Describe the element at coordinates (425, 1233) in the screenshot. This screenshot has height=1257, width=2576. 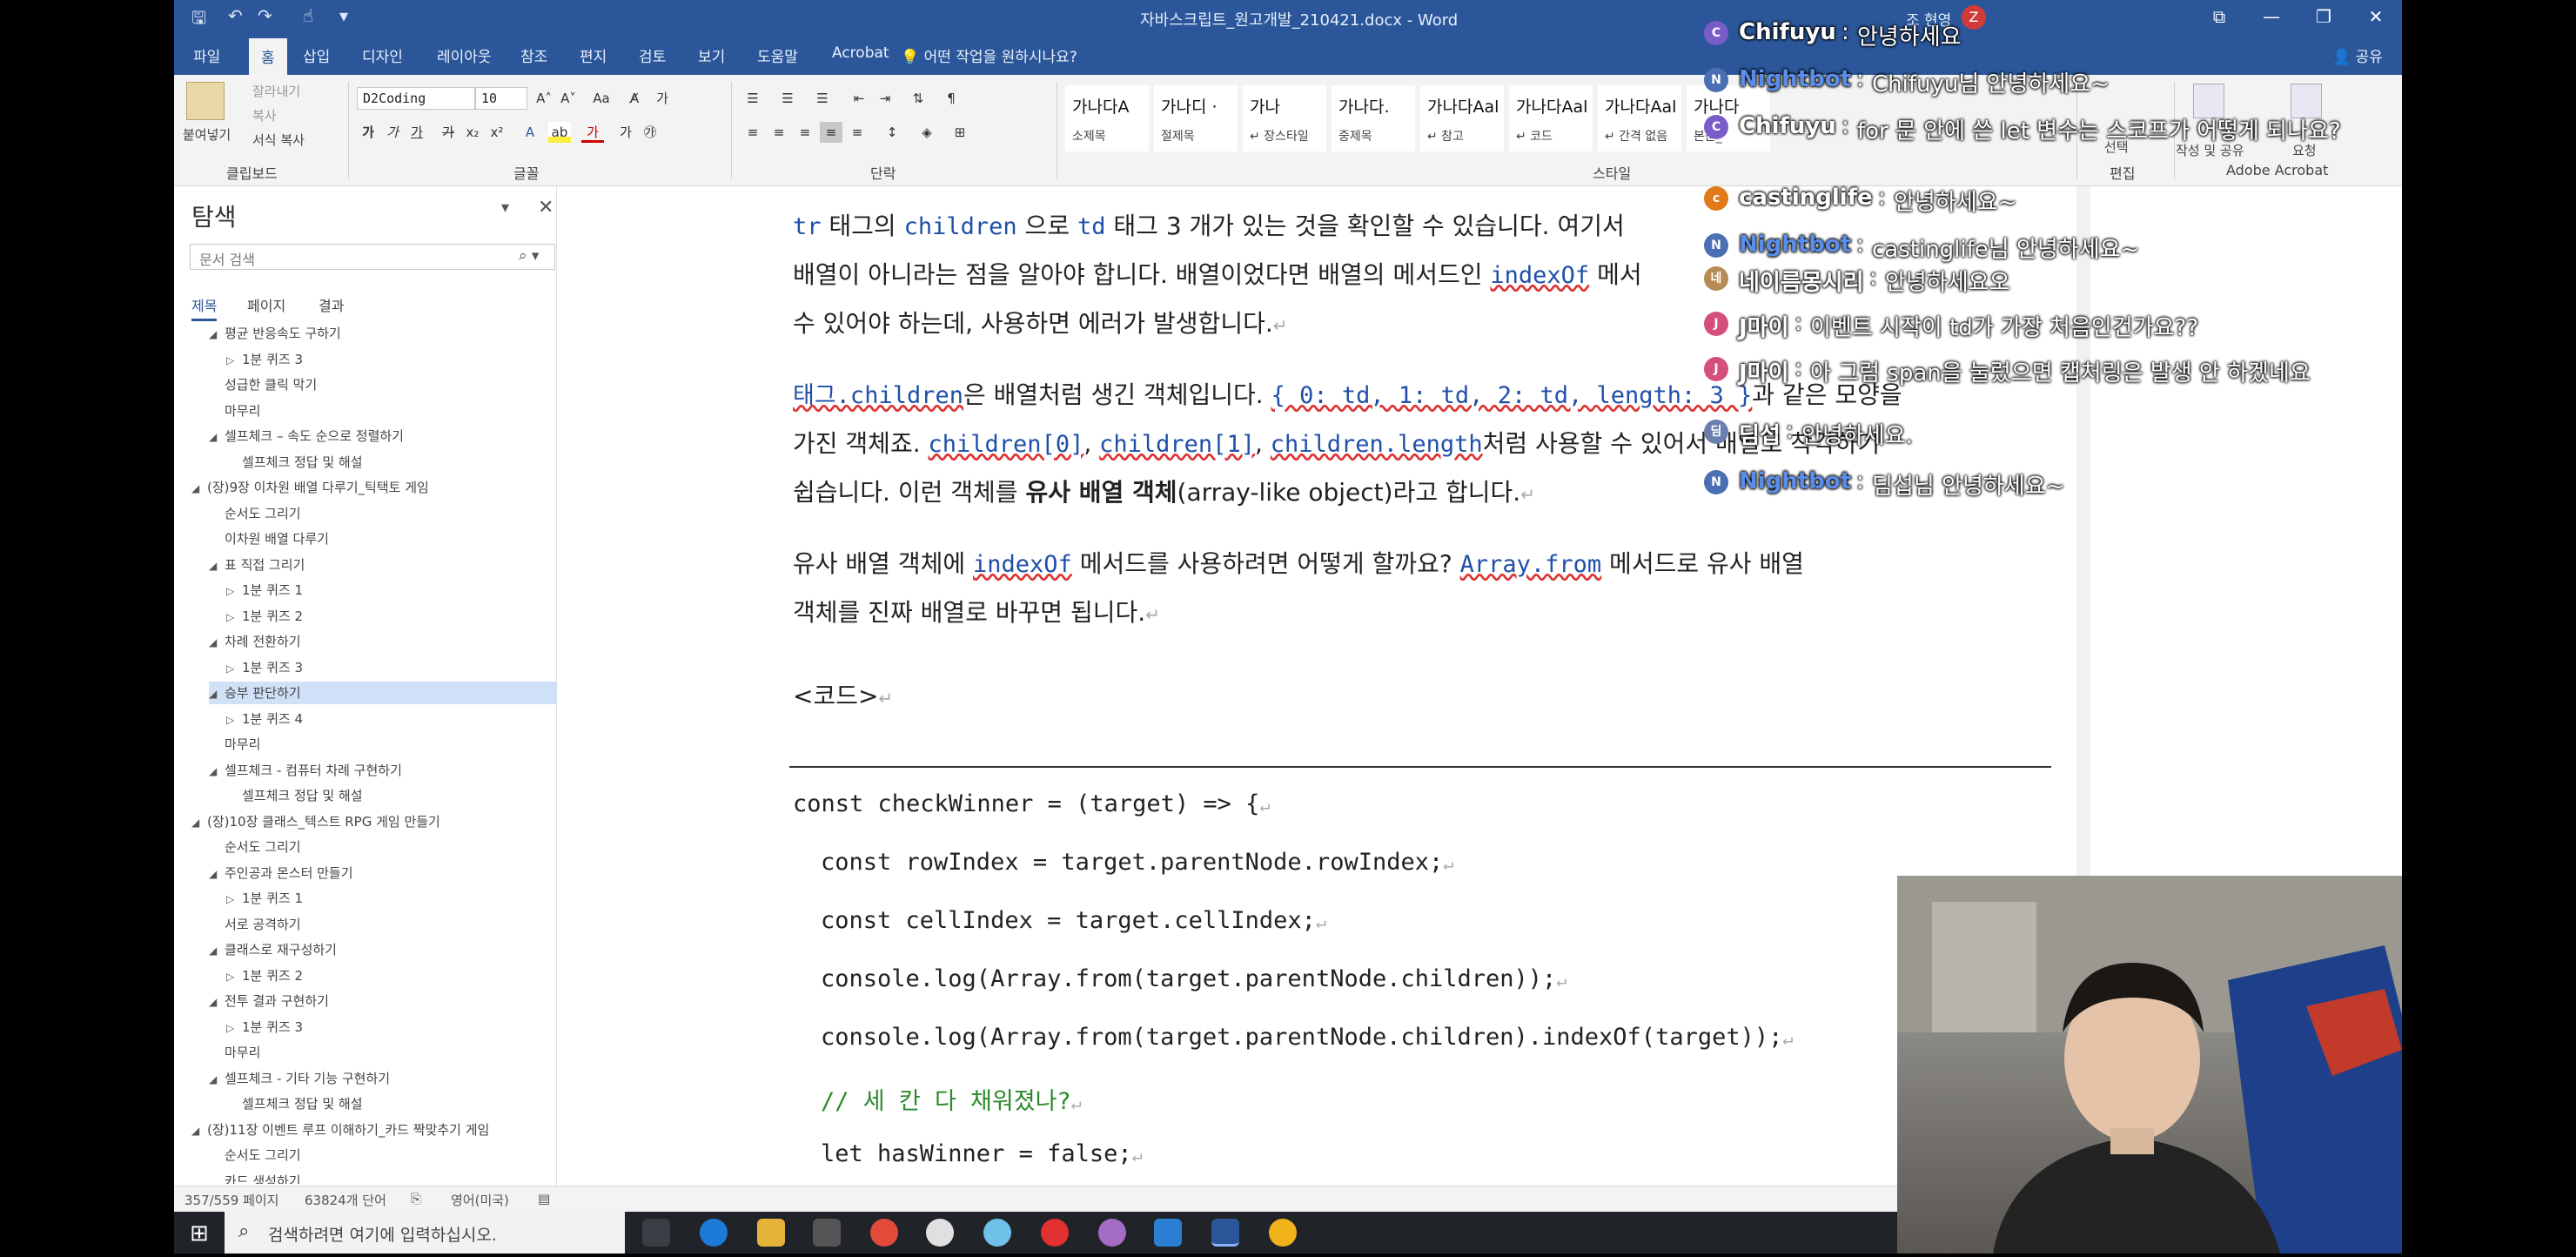
I see `taskbar-search-box: ⌕ 검색하려면 여기에 입력하십시오.` at that location.